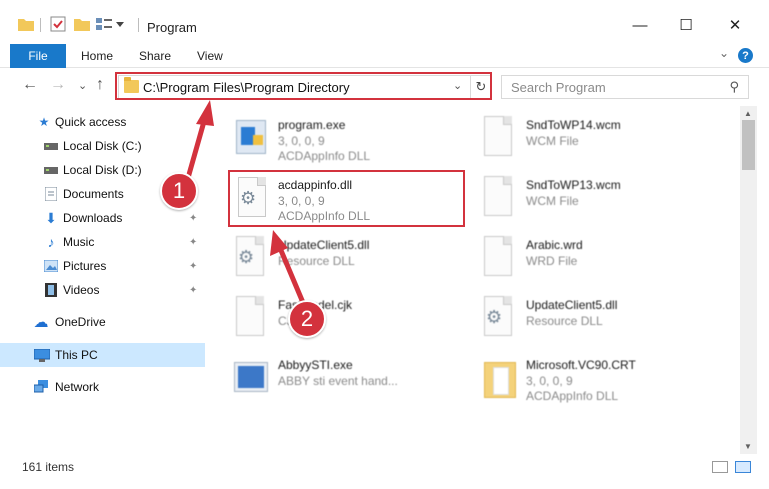 This screenshot has height=489, width=769. Describe the element at coordinates (93, 218) in the screenshot. I see `sidebar-item-label: Downloads` at that location.